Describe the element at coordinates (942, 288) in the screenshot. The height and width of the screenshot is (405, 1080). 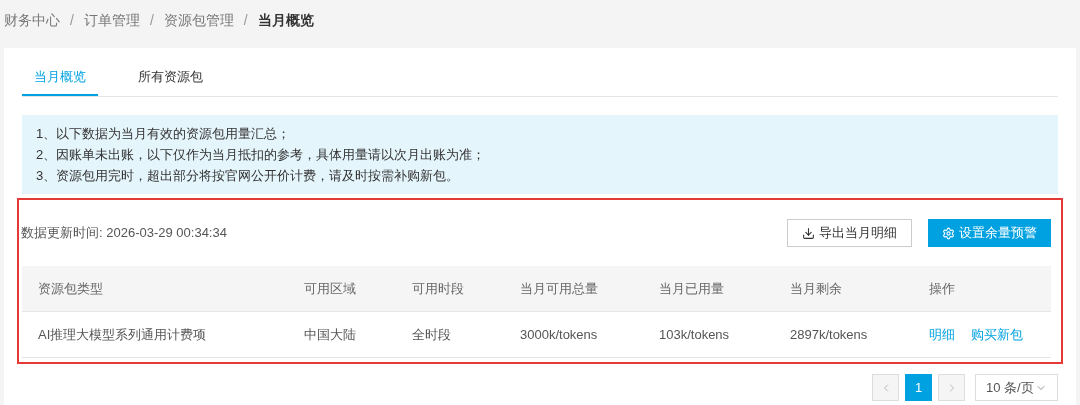
I see `column-header: 操作` at that location.